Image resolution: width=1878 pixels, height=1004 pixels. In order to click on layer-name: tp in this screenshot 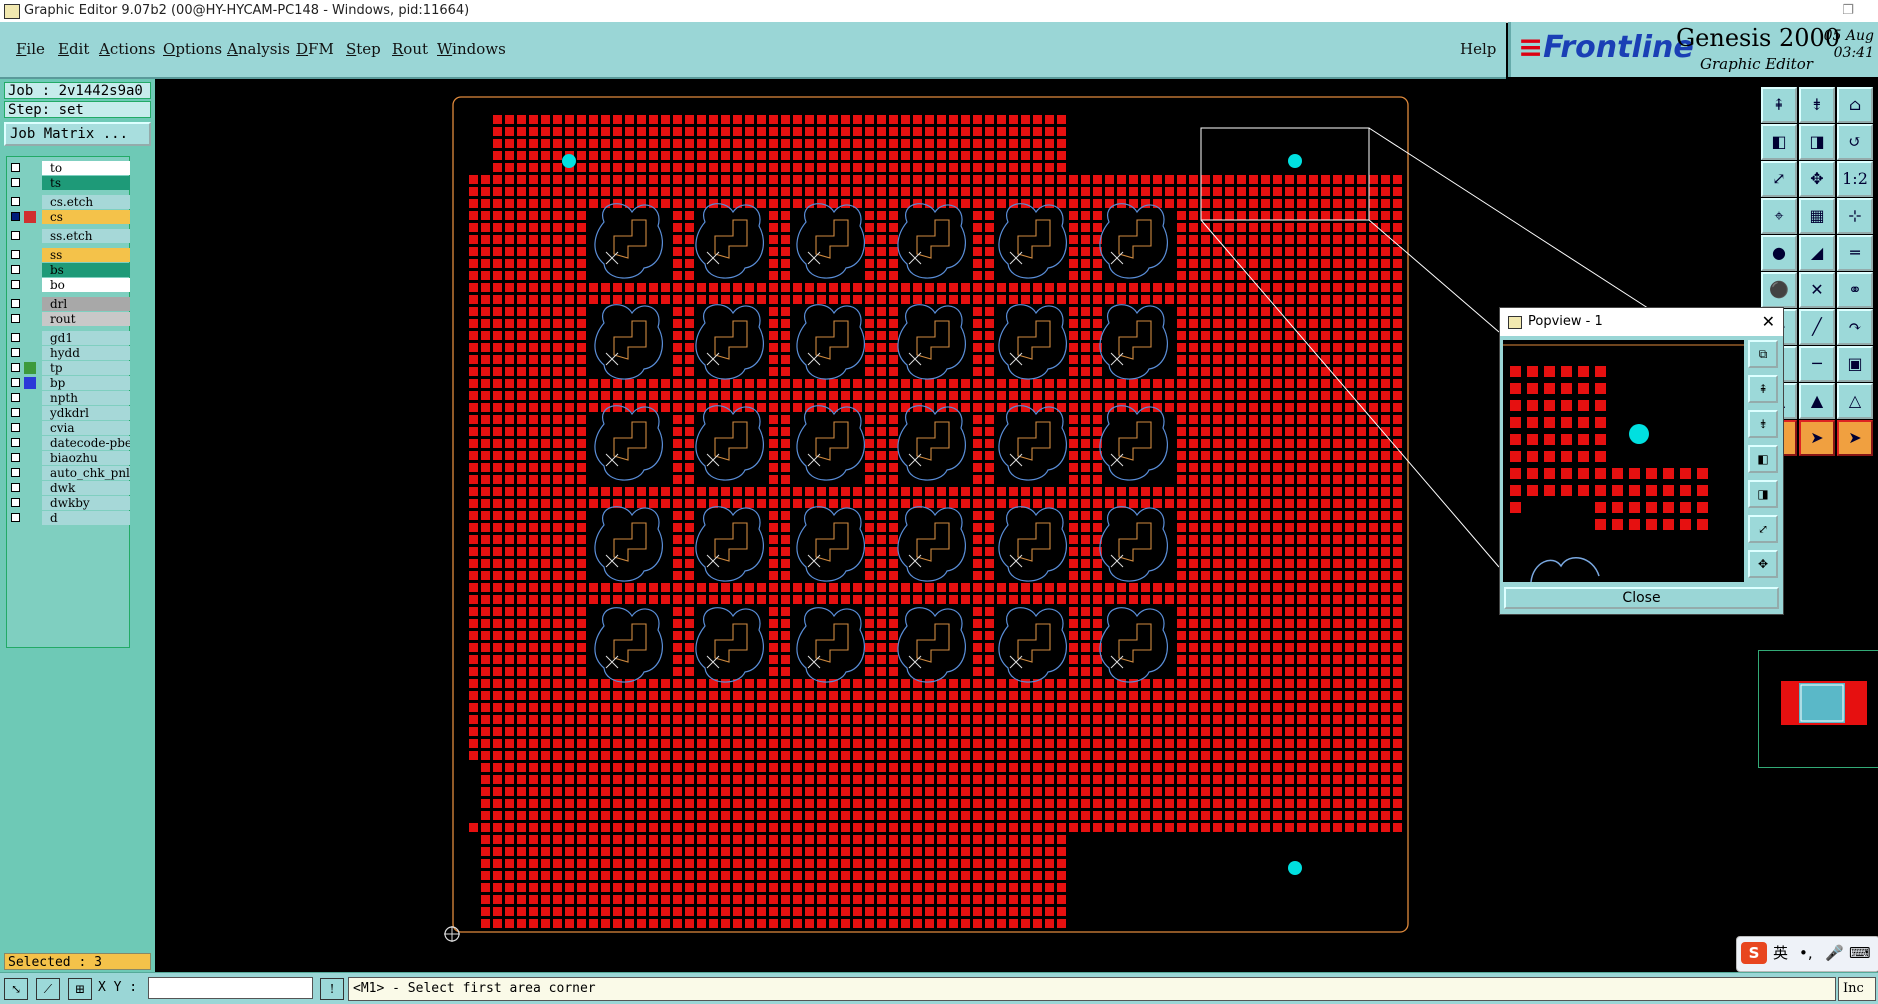, I will do `click(86, 368)`.